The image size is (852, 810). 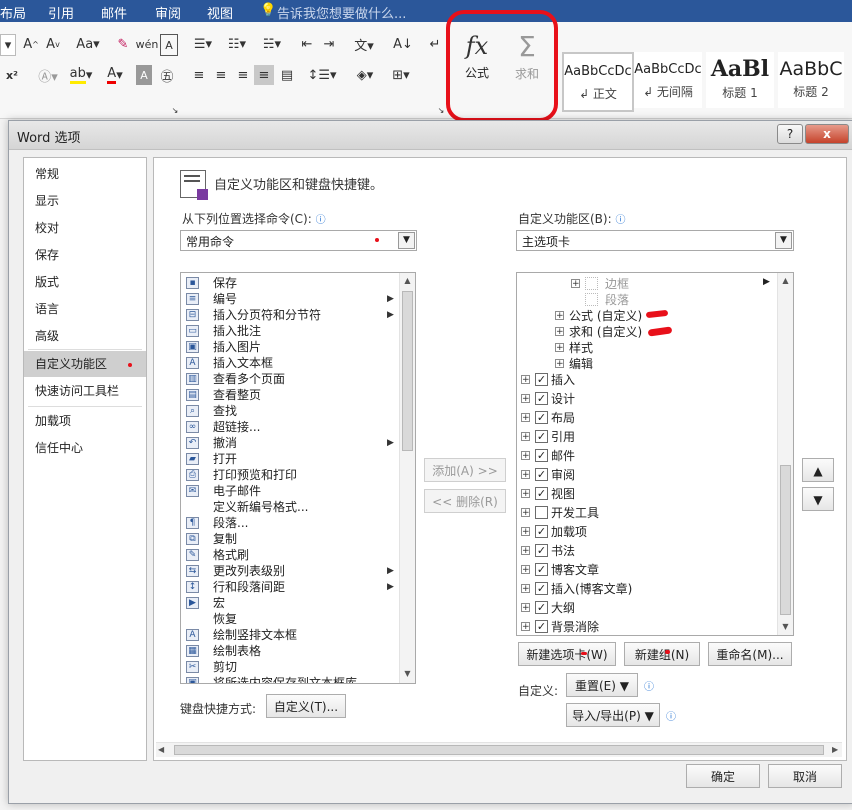 What do you see at coordinates (81, 75) in the screenshot?
I see `highlight-icon: ab ▾` at bounding box center [81, 75].